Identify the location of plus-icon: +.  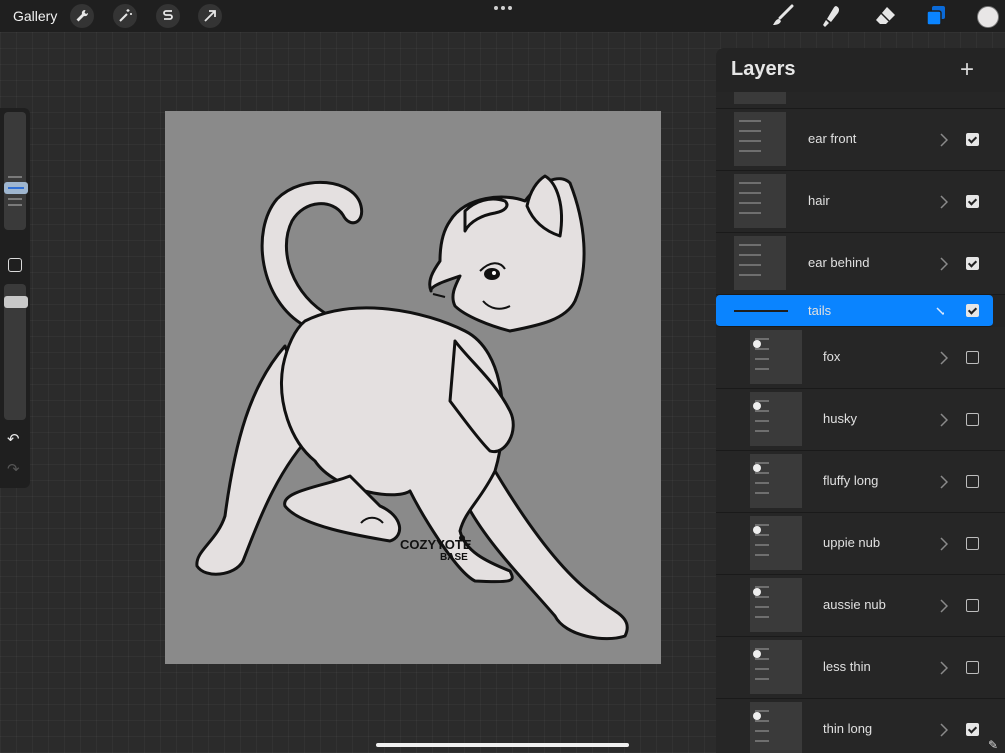
(967, 70).